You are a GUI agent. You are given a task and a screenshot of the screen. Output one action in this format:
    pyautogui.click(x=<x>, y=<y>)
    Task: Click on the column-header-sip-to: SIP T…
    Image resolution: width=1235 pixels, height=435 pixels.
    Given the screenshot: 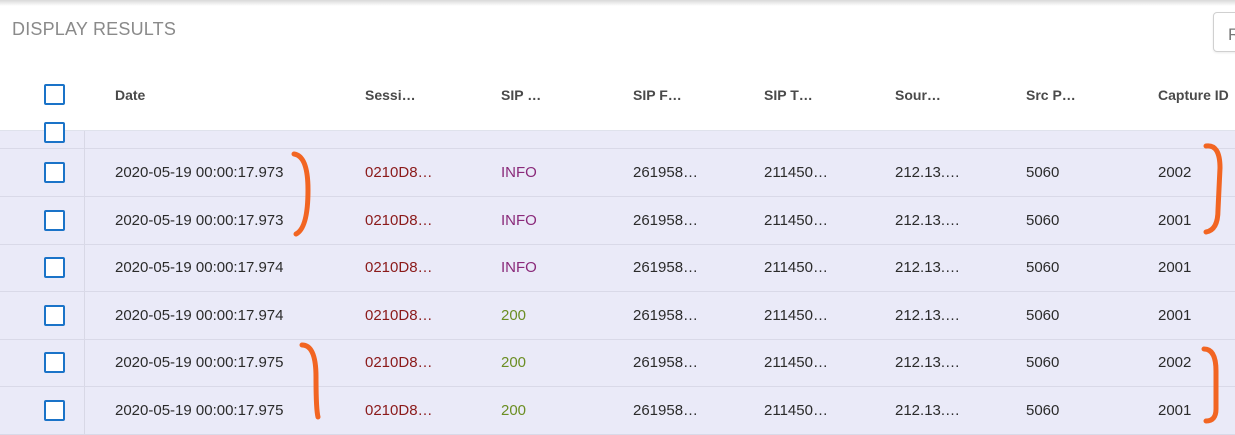 What is the action you would take?
    pyautogui.click(x=788, y=95)
    